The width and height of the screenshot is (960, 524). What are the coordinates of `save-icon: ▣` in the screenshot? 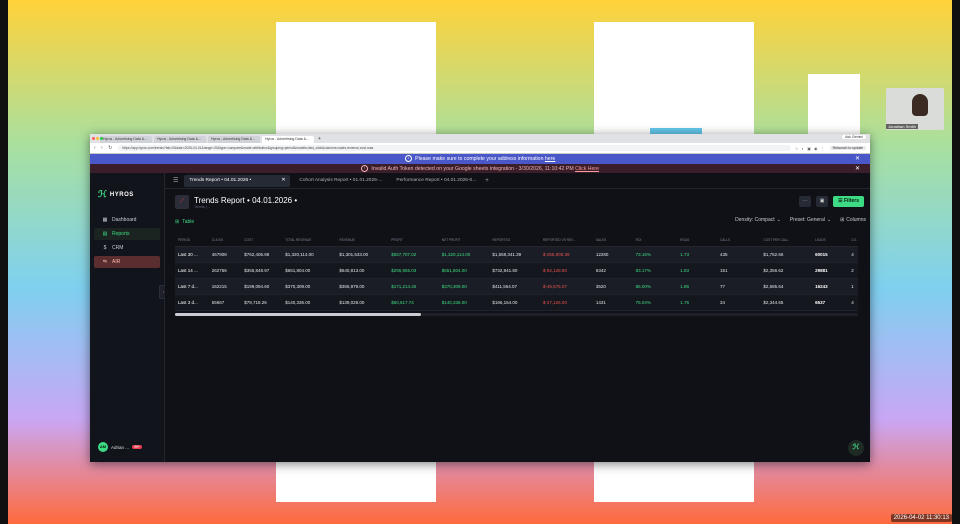 It's located at (822, 201).